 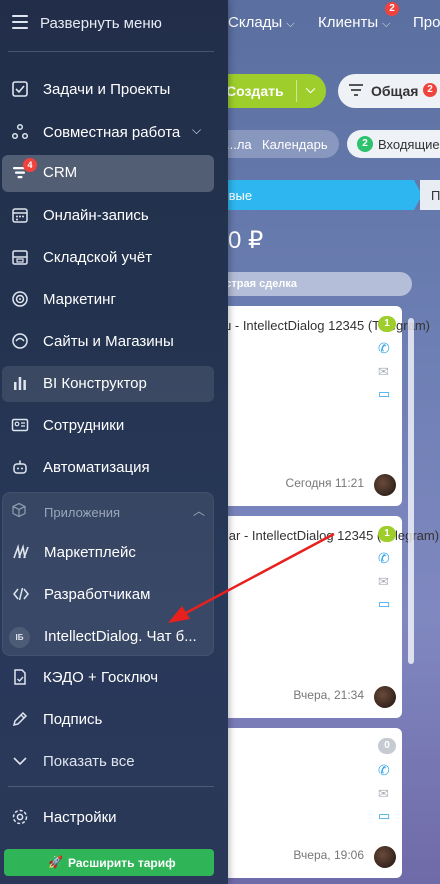 What do you see at coordinates (73, 719) in the screenshot?
I see `sidebar-item-label: Подпись` at bounding box center [73, 719].